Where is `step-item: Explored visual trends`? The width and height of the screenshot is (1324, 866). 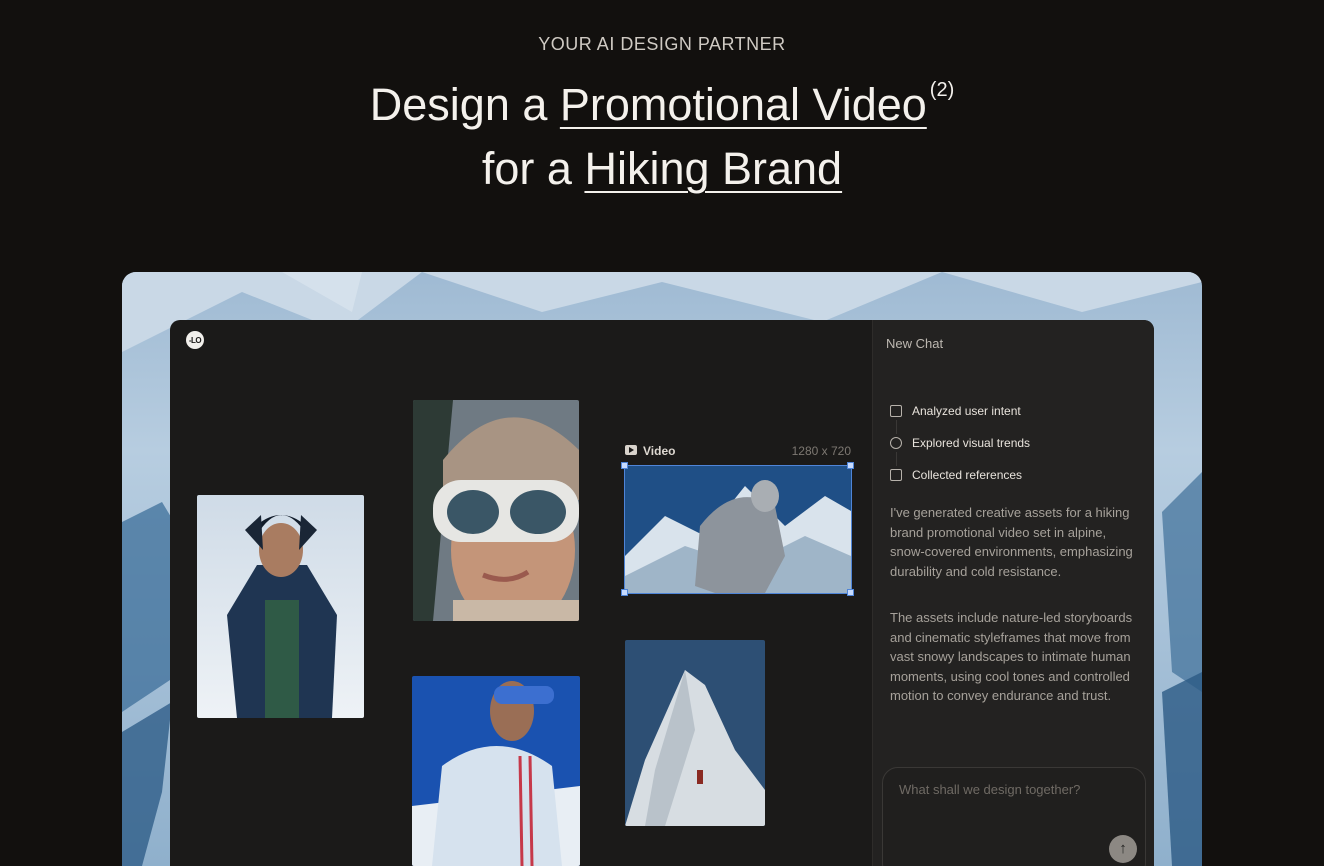 step-item: Explored visual trends is located at coordinates (1015, 452).